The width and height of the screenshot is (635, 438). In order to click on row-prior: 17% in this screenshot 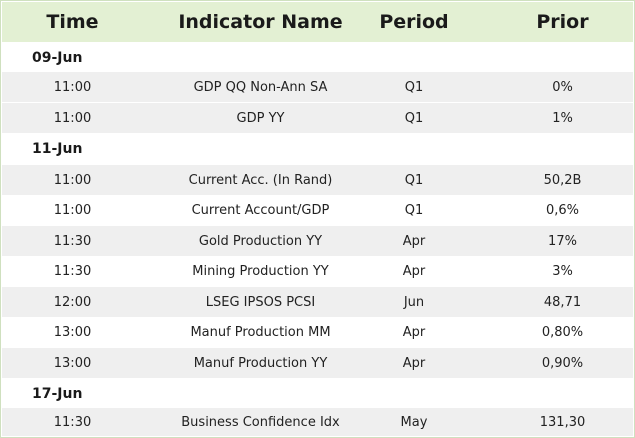, I will do `click(562, 241)`.